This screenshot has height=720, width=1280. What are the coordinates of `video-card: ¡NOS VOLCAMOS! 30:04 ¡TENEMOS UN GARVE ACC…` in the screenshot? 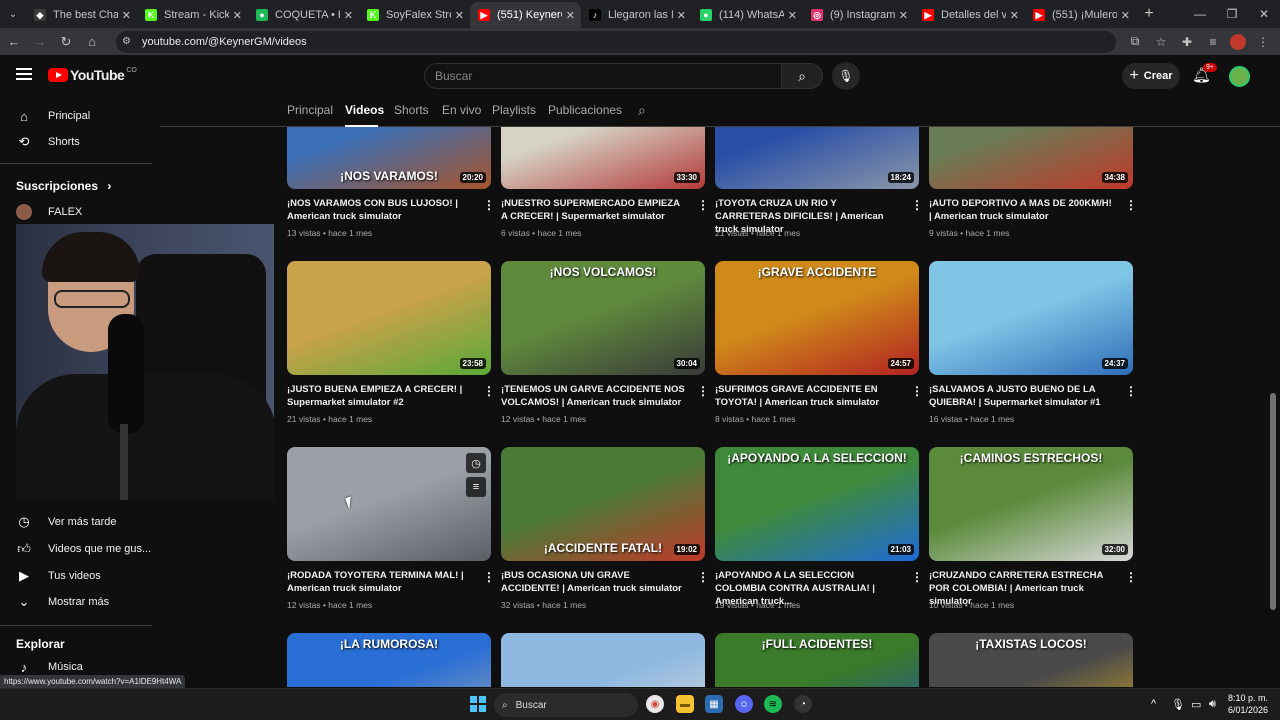 It's located at (605, 342).